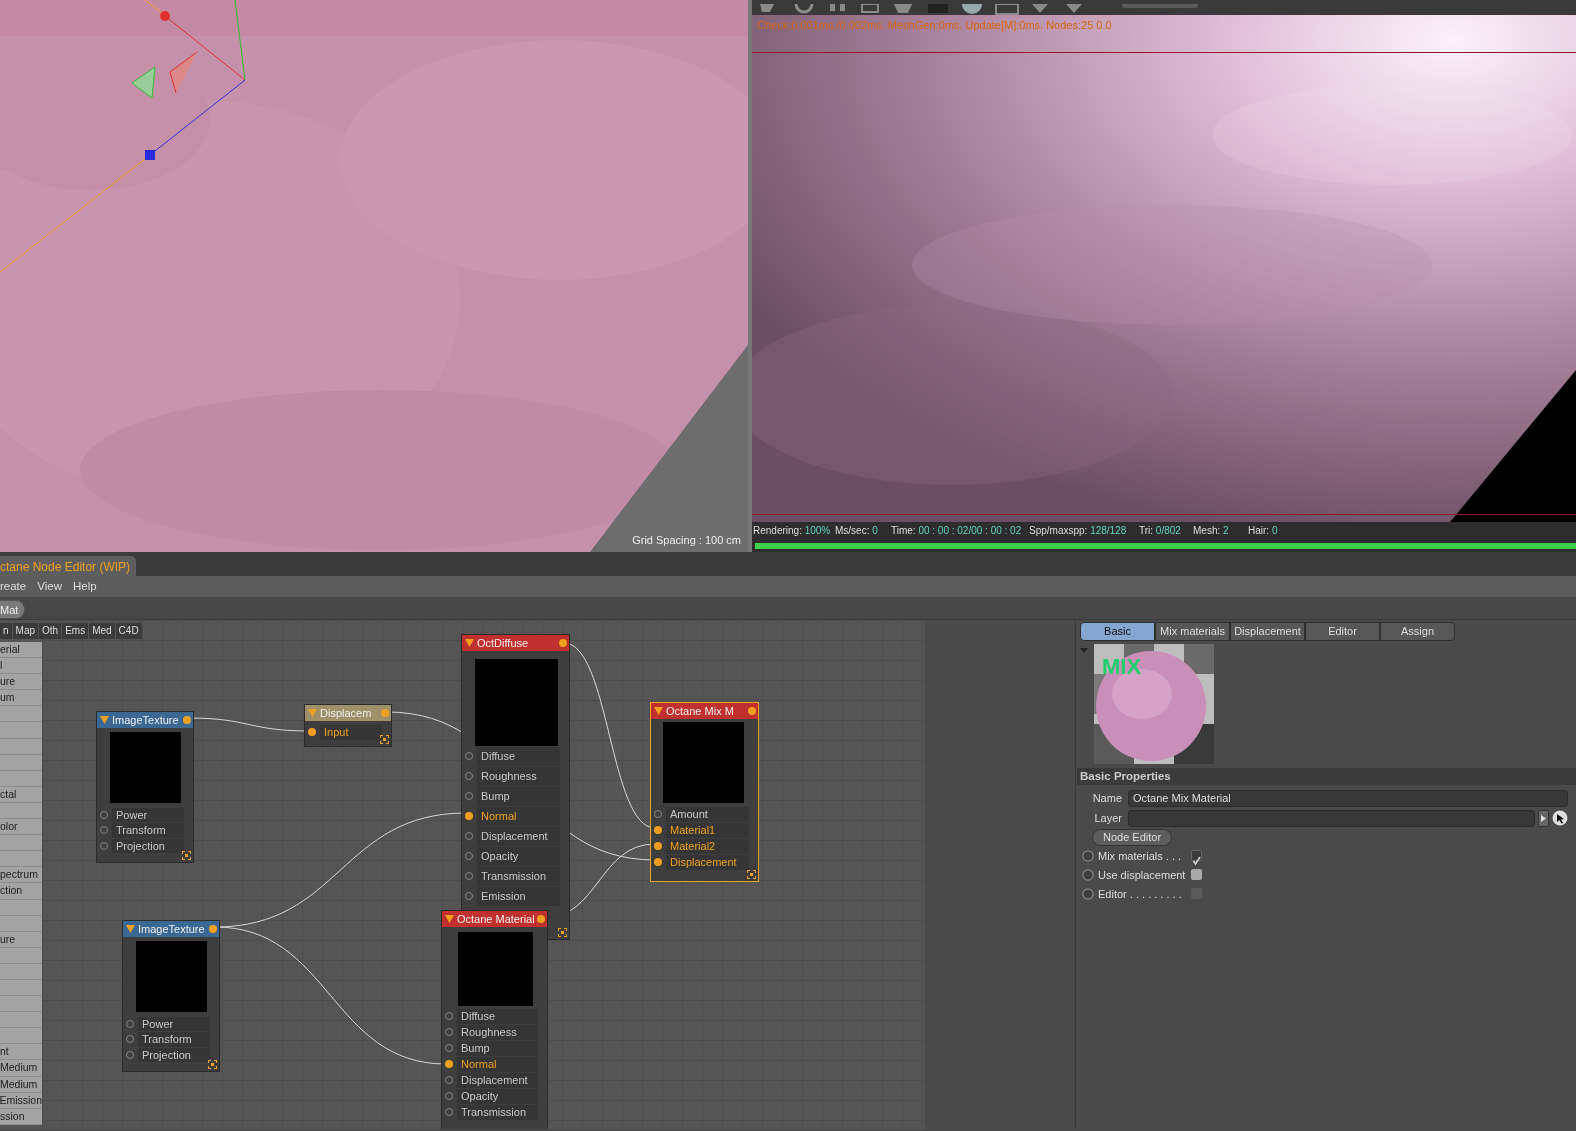 This screenshot has height=1131, width=1576. Describe the element at coordinates (1117, 631) in the screenshot. I see `tab: Basic` at that location.